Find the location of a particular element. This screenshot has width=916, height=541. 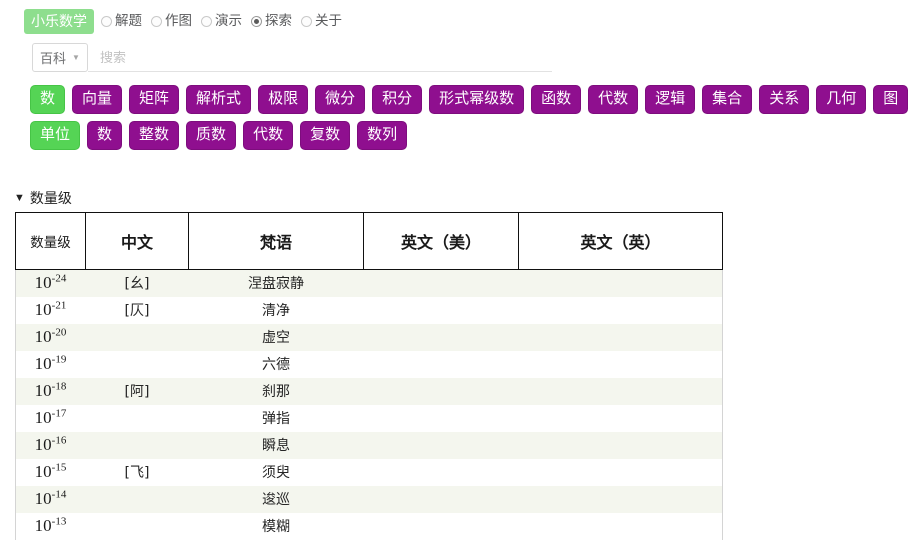

tag-button: 函数 is located at coordinates (556, 99).